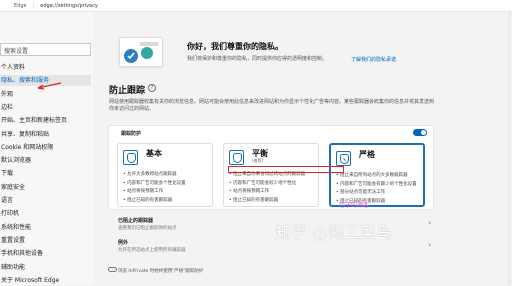  Describe the element at coordinates (45, 120) in the screenshot. I see `sidebar-item: 开始、主页和新建标签页` at that location.